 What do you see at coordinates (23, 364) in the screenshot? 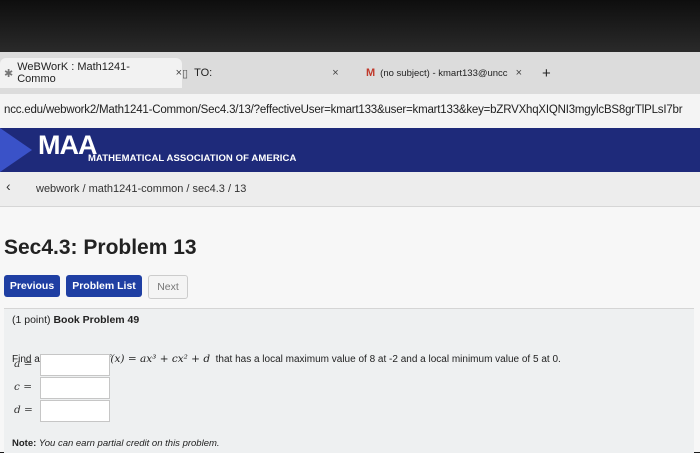
I see `answer-label-a: a =` at bounding box center [23, 364].